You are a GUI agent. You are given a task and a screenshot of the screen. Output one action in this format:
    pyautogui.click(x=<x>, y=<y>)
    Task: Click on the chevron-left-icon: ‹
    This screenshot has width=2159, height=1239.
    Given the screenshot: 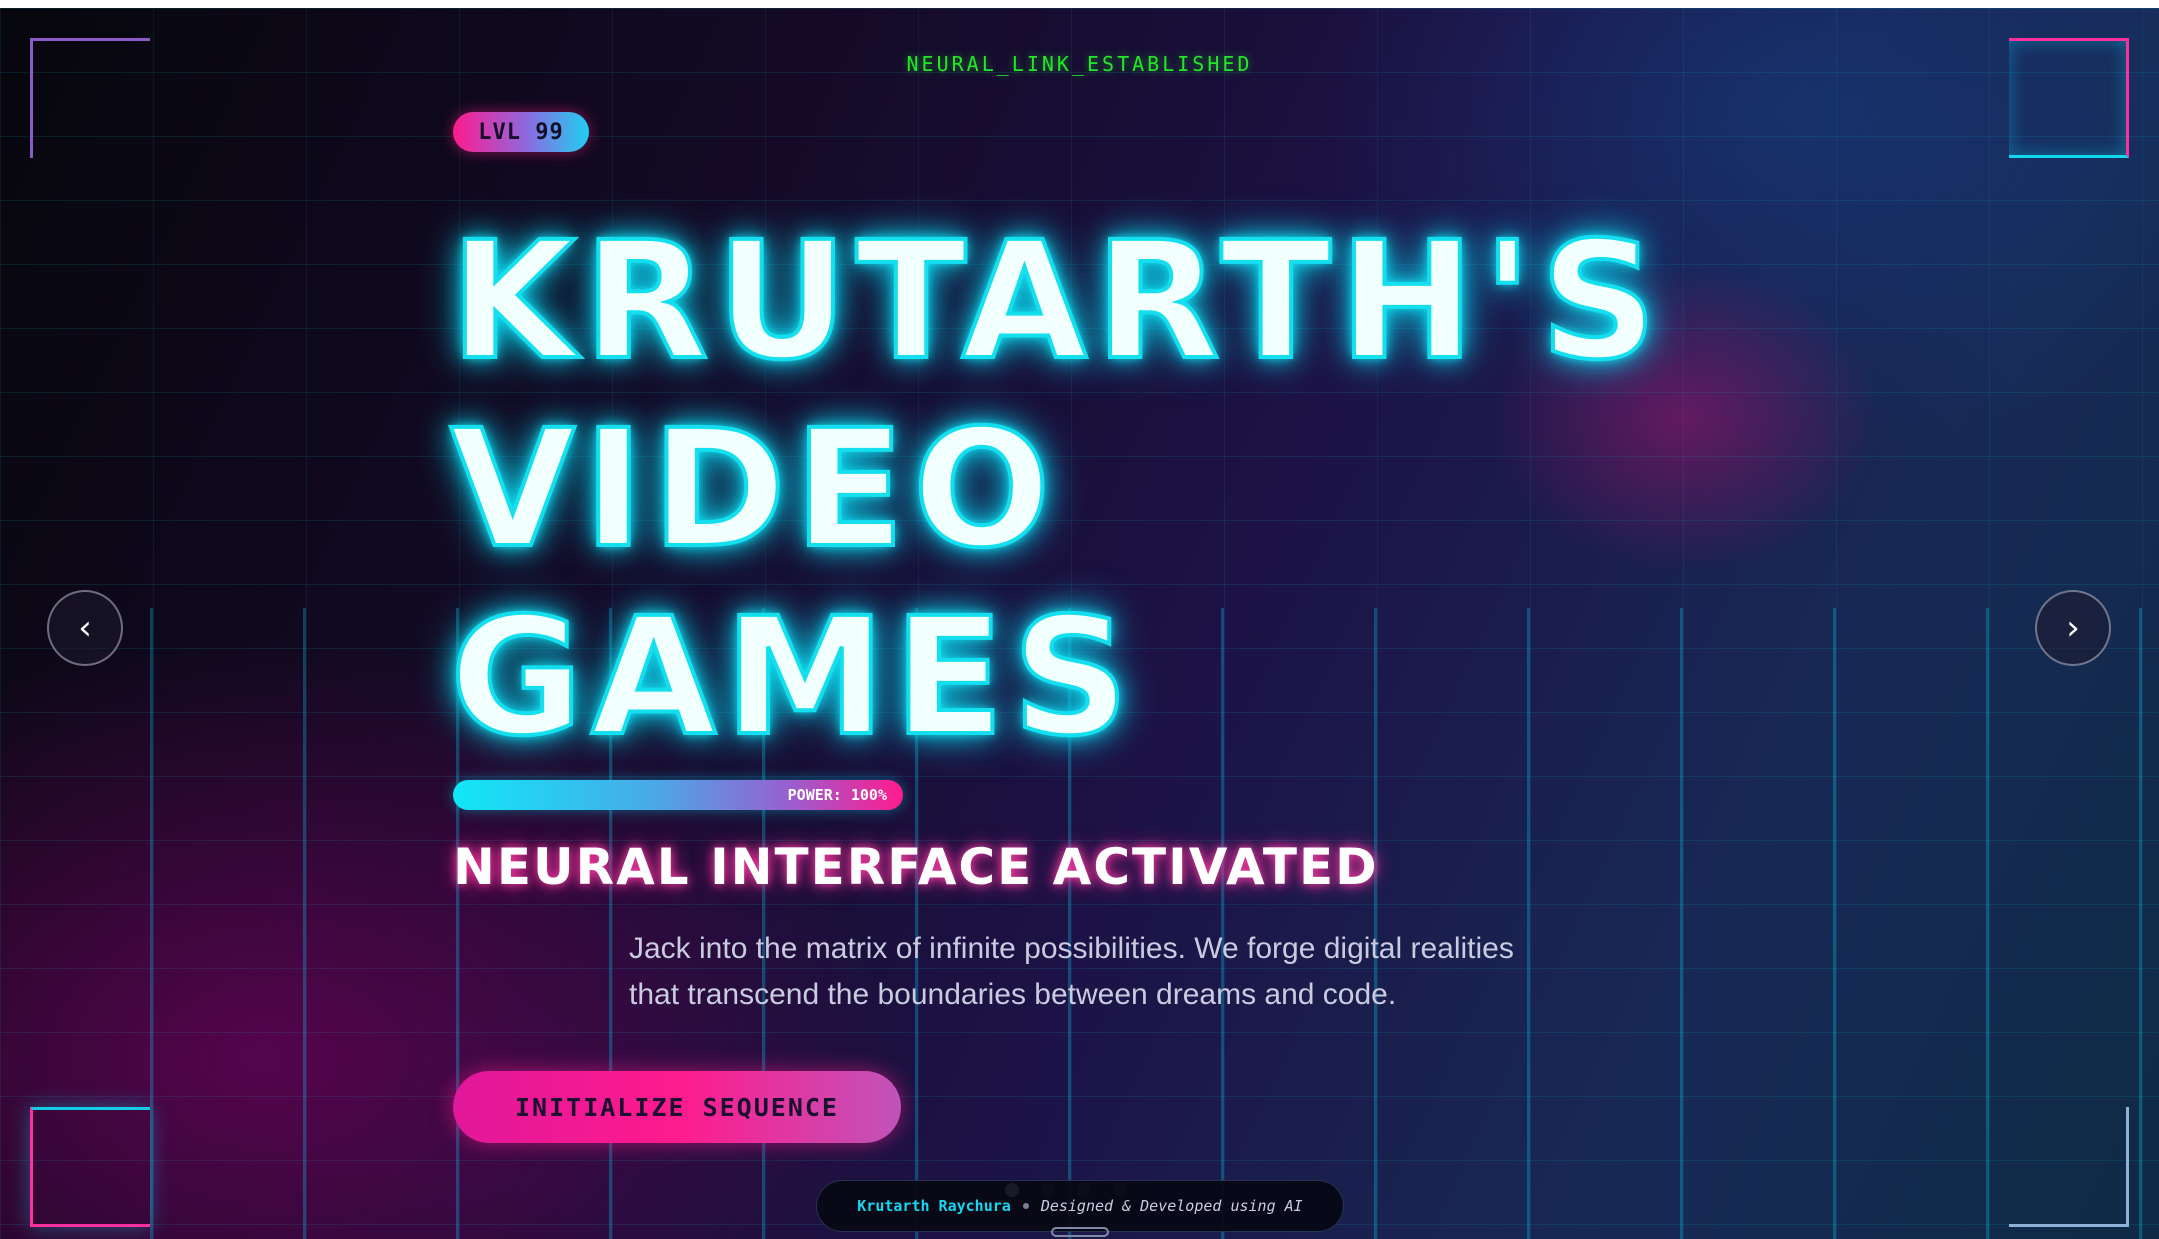 What is the action you would take?
    pyautogui.click(x=85, y=628)
    